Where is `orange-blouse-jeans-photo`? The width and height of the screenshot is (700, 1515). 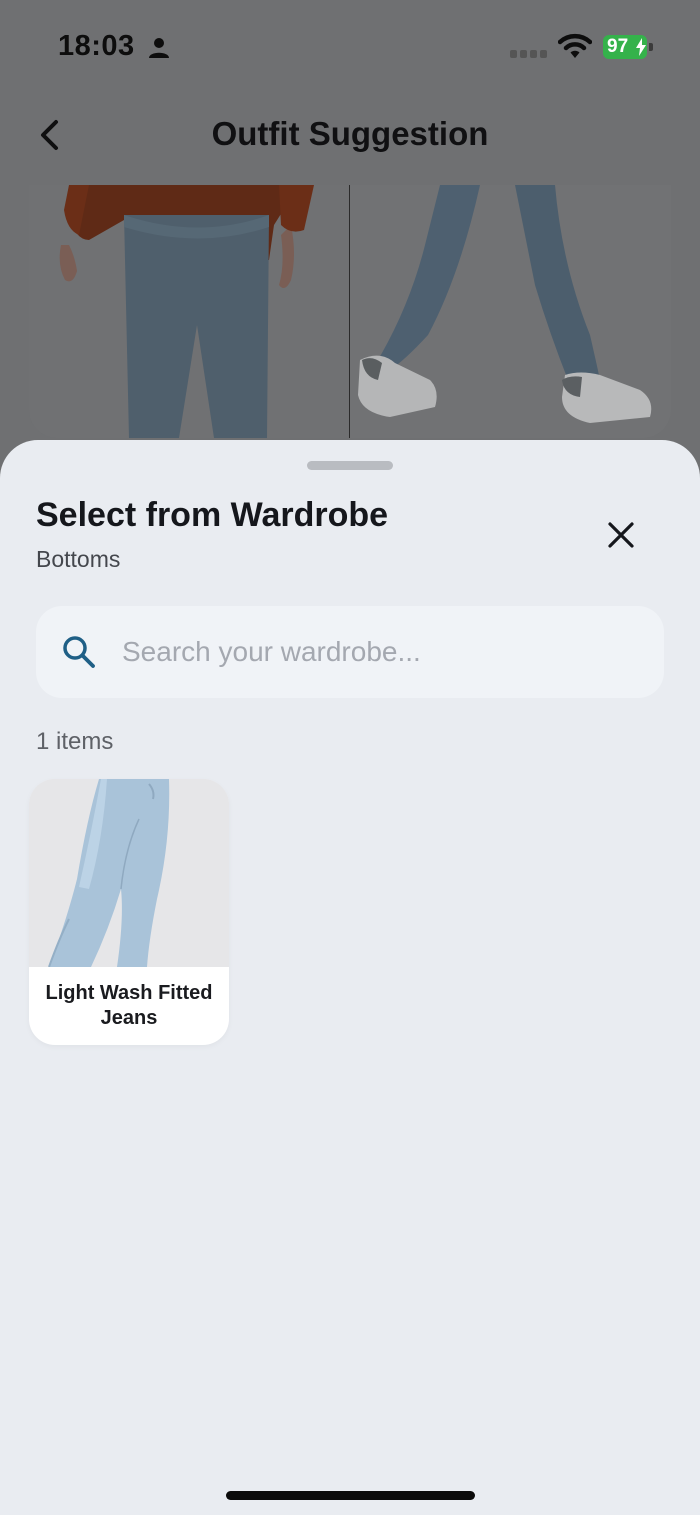
orange-blouse-jeans-photo is located at coordinates (186, 311).